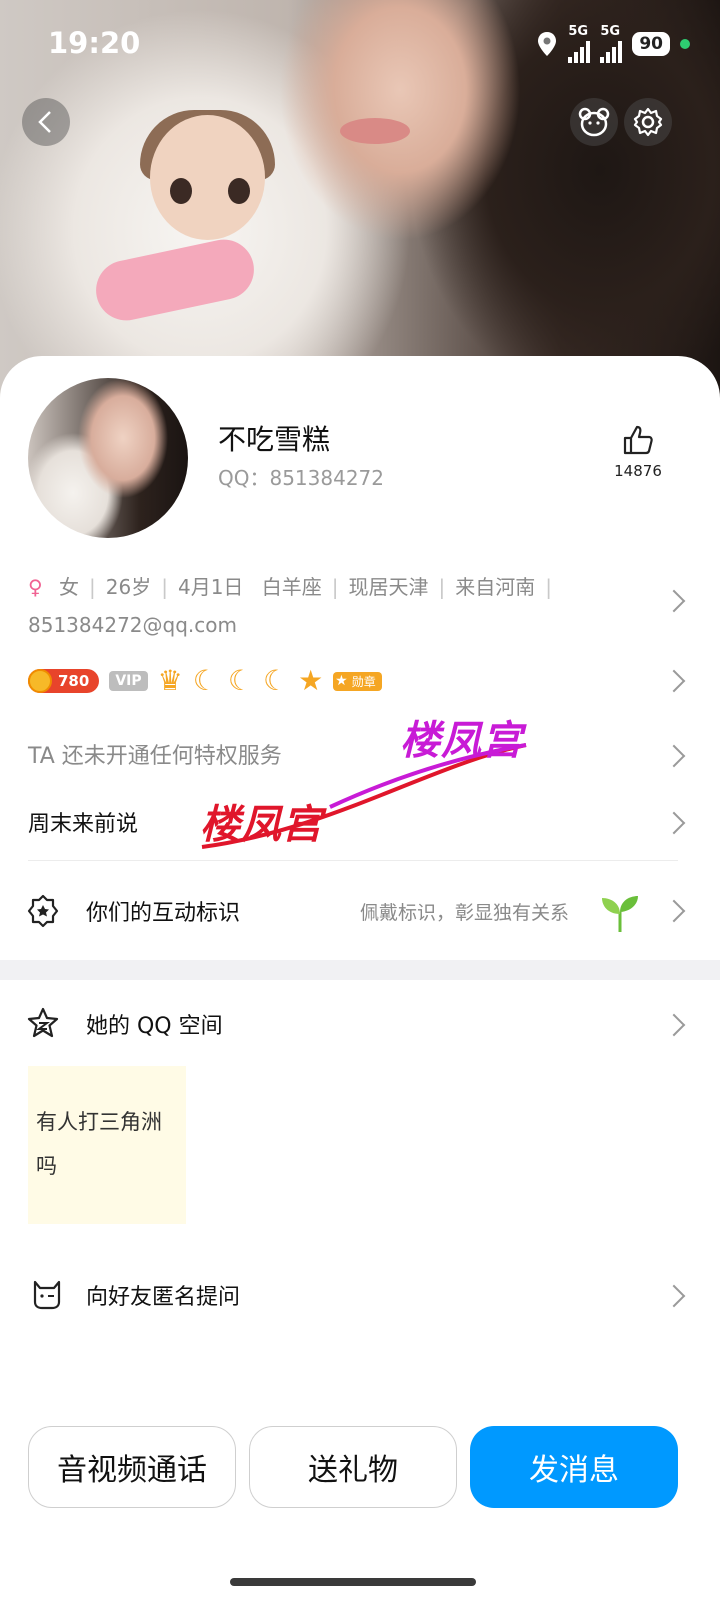  What do you see at coordinates (132, 625) in the screenshot?
I see `email: 851384272@qq.com` at bounding box center [132, 625].